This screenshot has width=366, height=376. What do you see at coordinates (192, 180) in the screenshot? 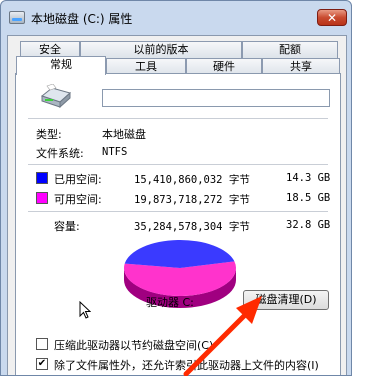
I see `used-space-bytes: 15,410,860,032 字节` at bounding box center [192, 180].